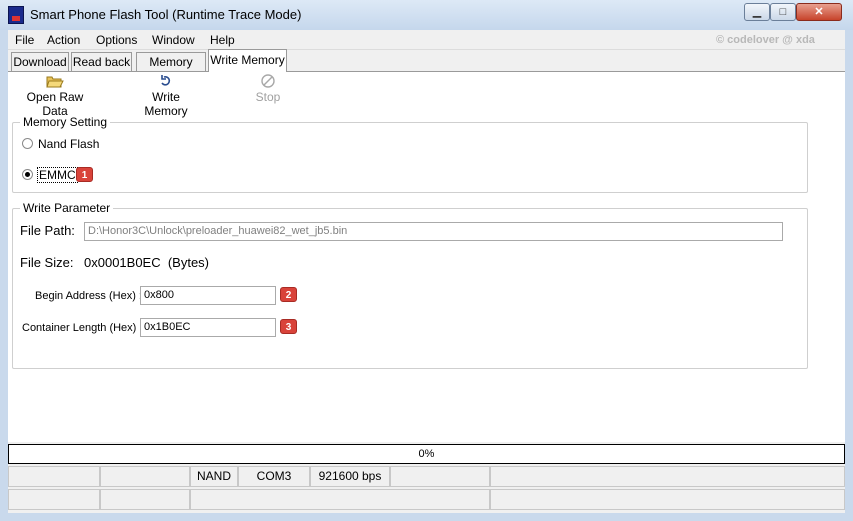 This screenshot has height=521, width=853. I want to click on close-button: ✕, so click(819, 12).